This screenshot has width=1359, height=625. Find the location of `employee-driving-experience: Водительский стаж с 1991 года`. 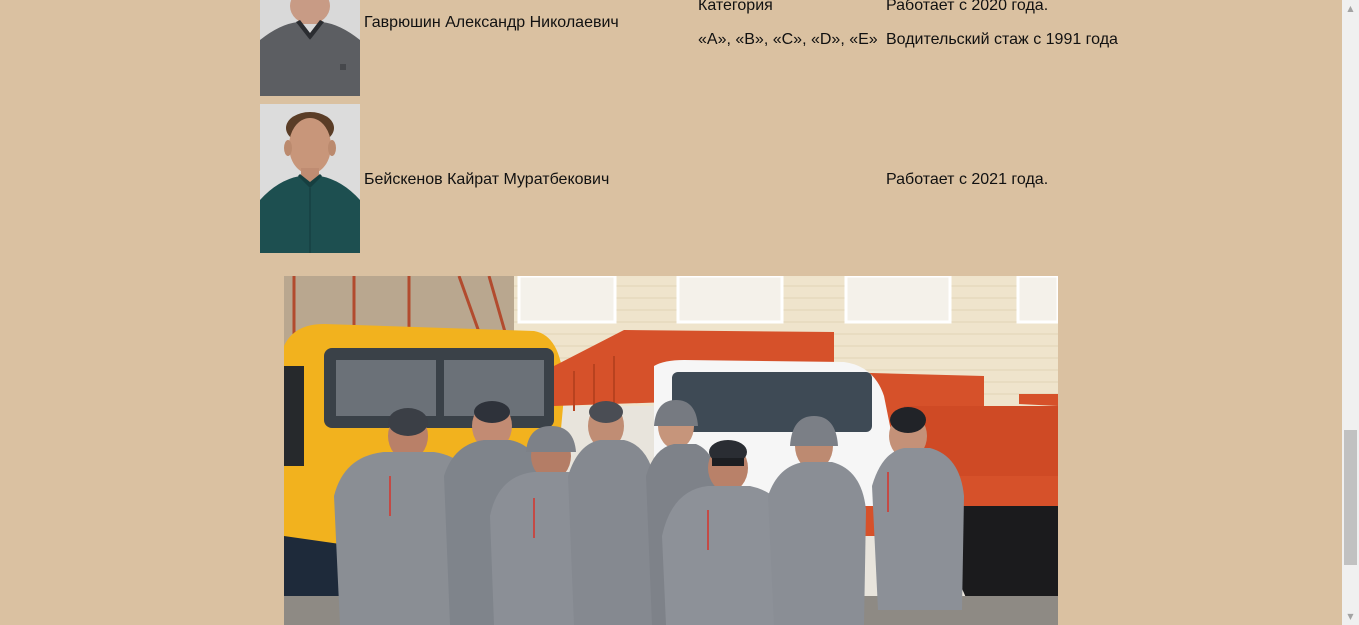

employee-driving-experience: Водительский стаж с 1991 года is located at coordinates (1002, 39).